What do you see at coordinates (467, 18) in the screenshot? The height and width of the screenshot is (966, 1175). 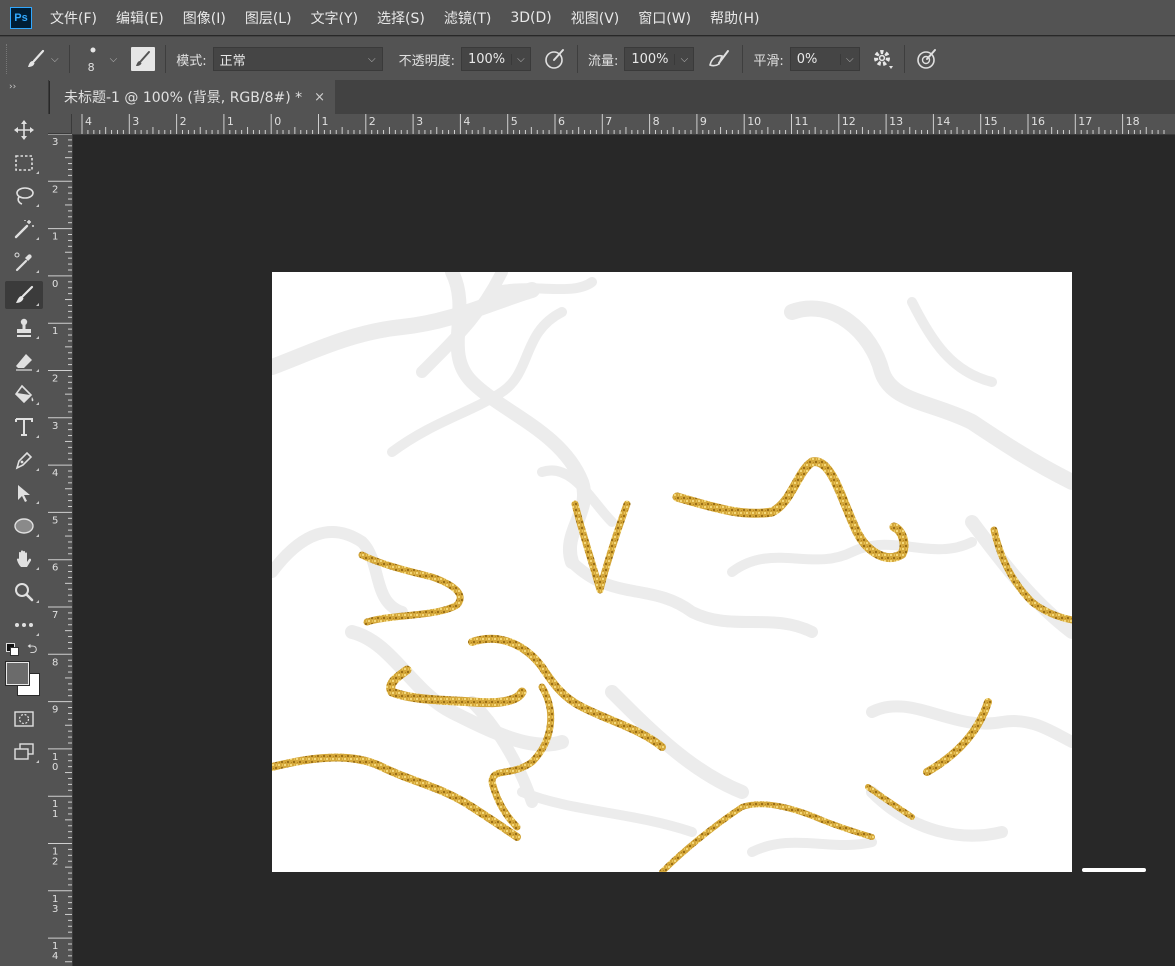 I see `menu-filter: 滤镜(T)` at bounding box center [467, 18].